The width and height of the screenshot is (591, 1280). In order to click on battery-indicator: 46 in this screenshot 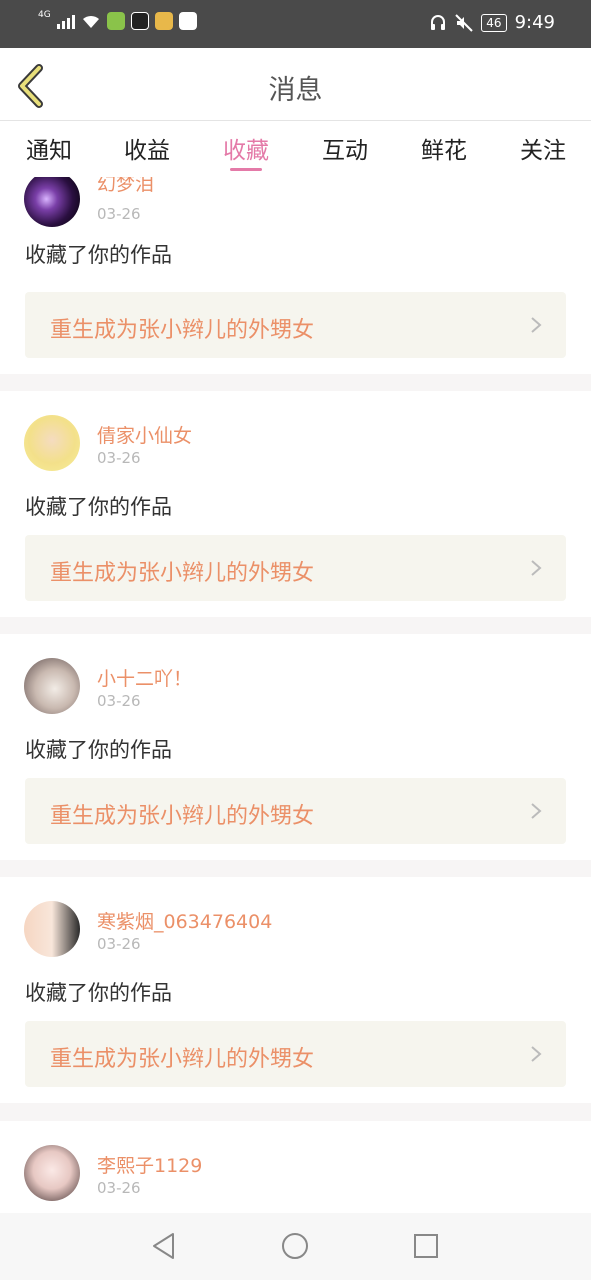, I will do `click(494, 22)`.